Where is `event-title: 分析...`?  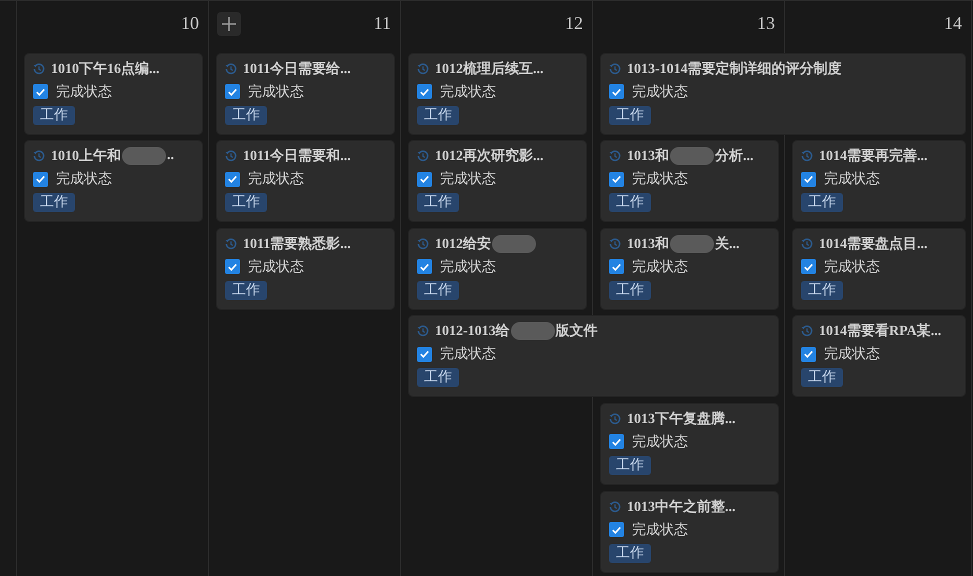
event-title: 分析... is located at coordinates (734, 156).